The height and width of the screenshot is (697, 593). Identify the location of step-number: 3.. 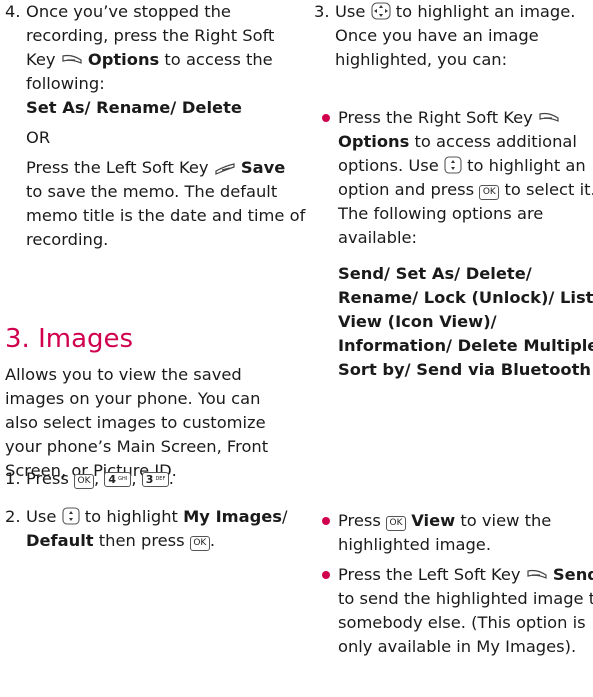
(322, 11).